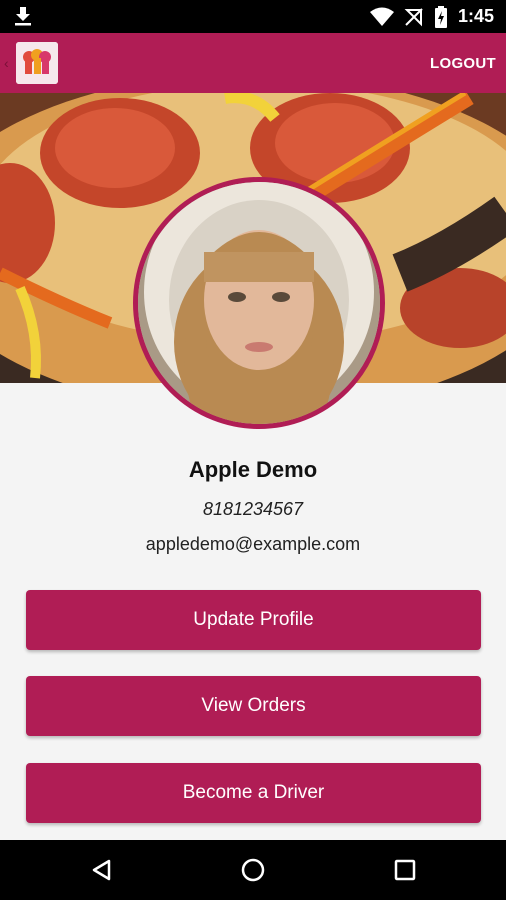  What do you see at coordinates (463, 63) in the screenshot?
I see `logout-button: LOGOUT` at bounding box center [463, 63].